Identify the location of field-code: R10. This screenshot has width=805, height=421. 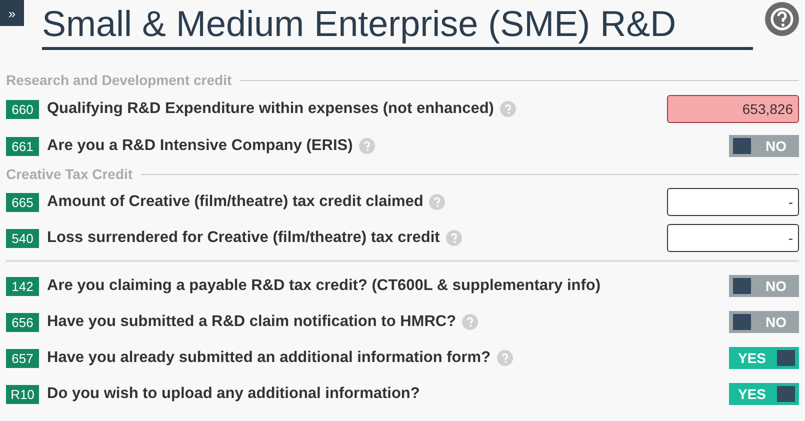
(22, 394).